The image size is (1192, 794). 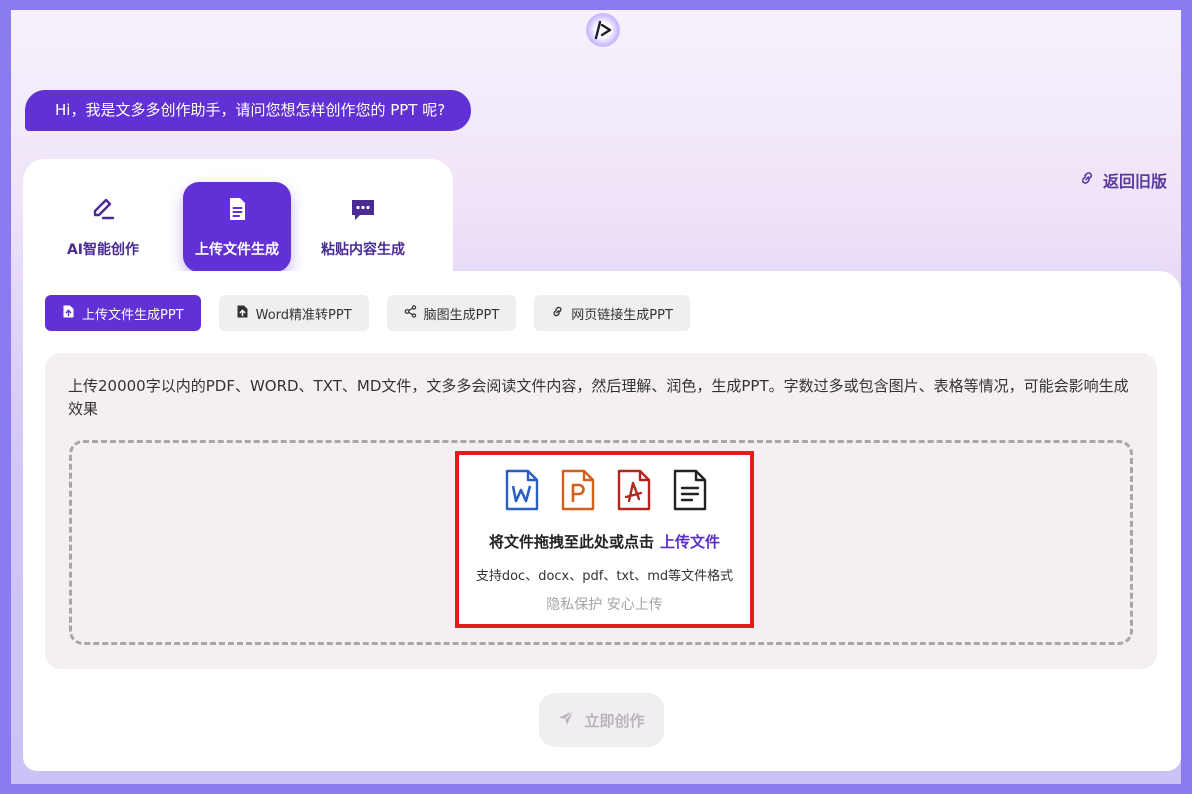 What do you see at coordinates (303, 315) in the screenshot?
I see `subtab-label: Word精准转PPT` at bounding box center [303, 315].